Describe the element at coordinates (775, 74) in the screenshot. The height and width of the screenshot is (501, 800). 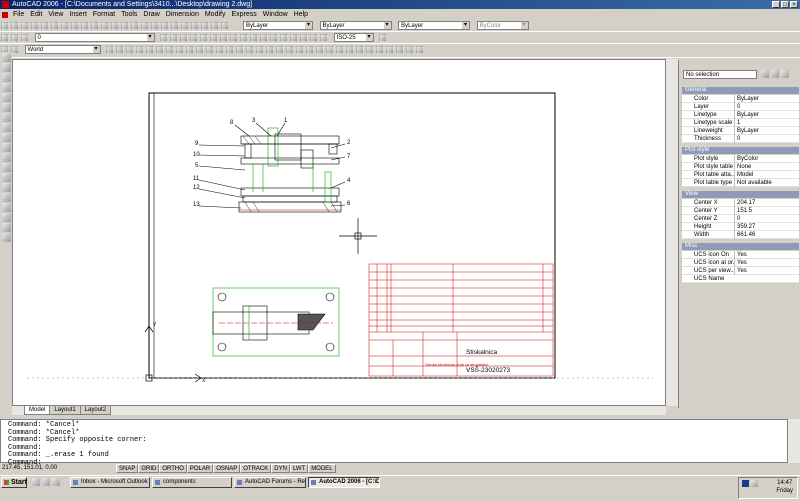
I see `select-objects-icon` at that location.